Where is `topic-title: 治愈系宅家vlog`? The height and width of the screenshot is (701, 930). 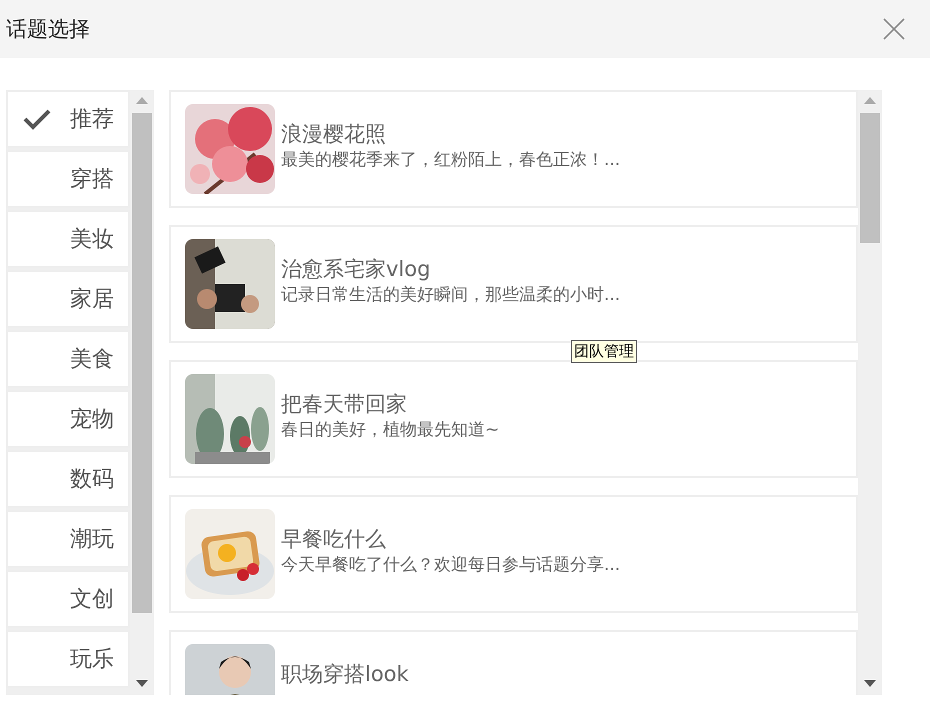
topic-title: 治愈系宅家vlog is located at coordinates (356, 269).